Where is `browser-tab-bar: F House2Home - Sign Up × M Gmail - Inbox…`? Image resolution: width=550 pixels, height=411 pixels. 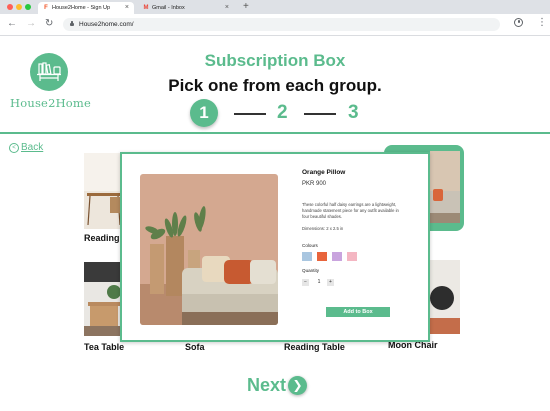 browser-tab-bar: F House2Home - Sign Up × M Gmail - Inbox… is located at coordinates (275, 7).